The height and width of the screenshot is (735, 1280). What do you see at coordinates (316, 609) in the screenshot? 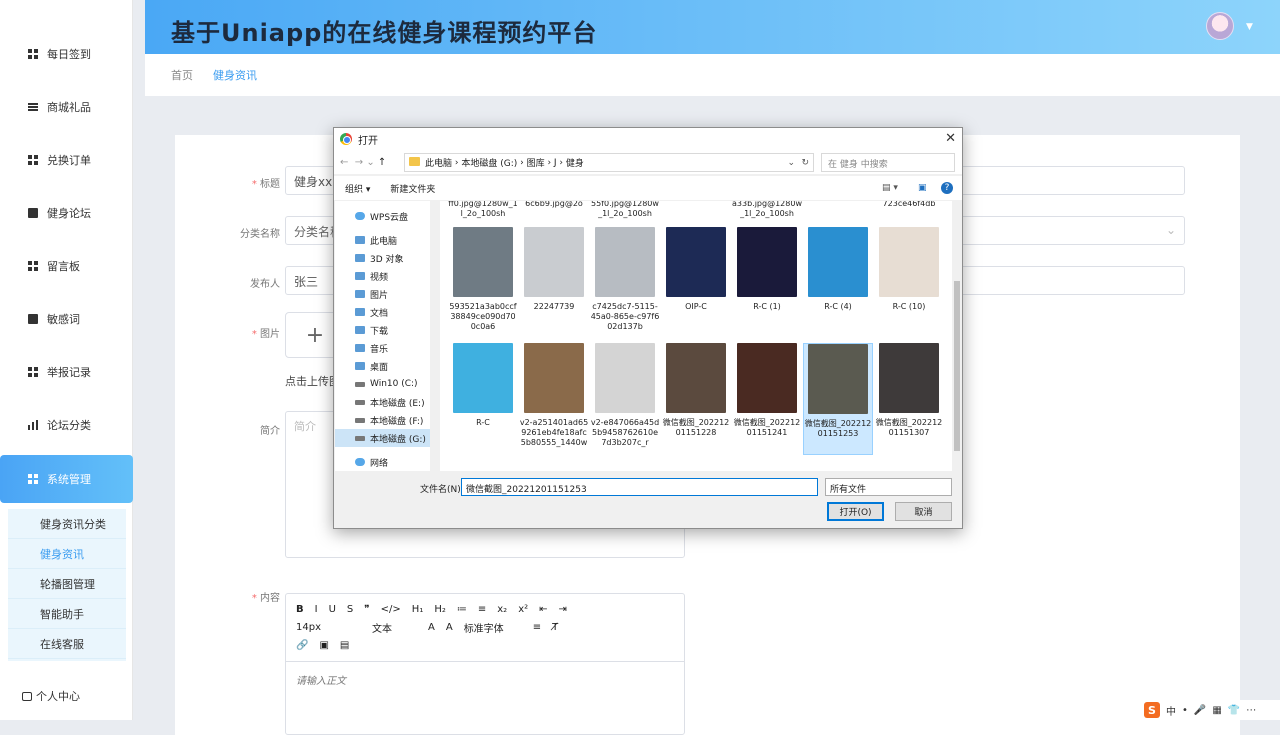
I see `editor-tool-1-icon: I` at bounding box center [316, 609].